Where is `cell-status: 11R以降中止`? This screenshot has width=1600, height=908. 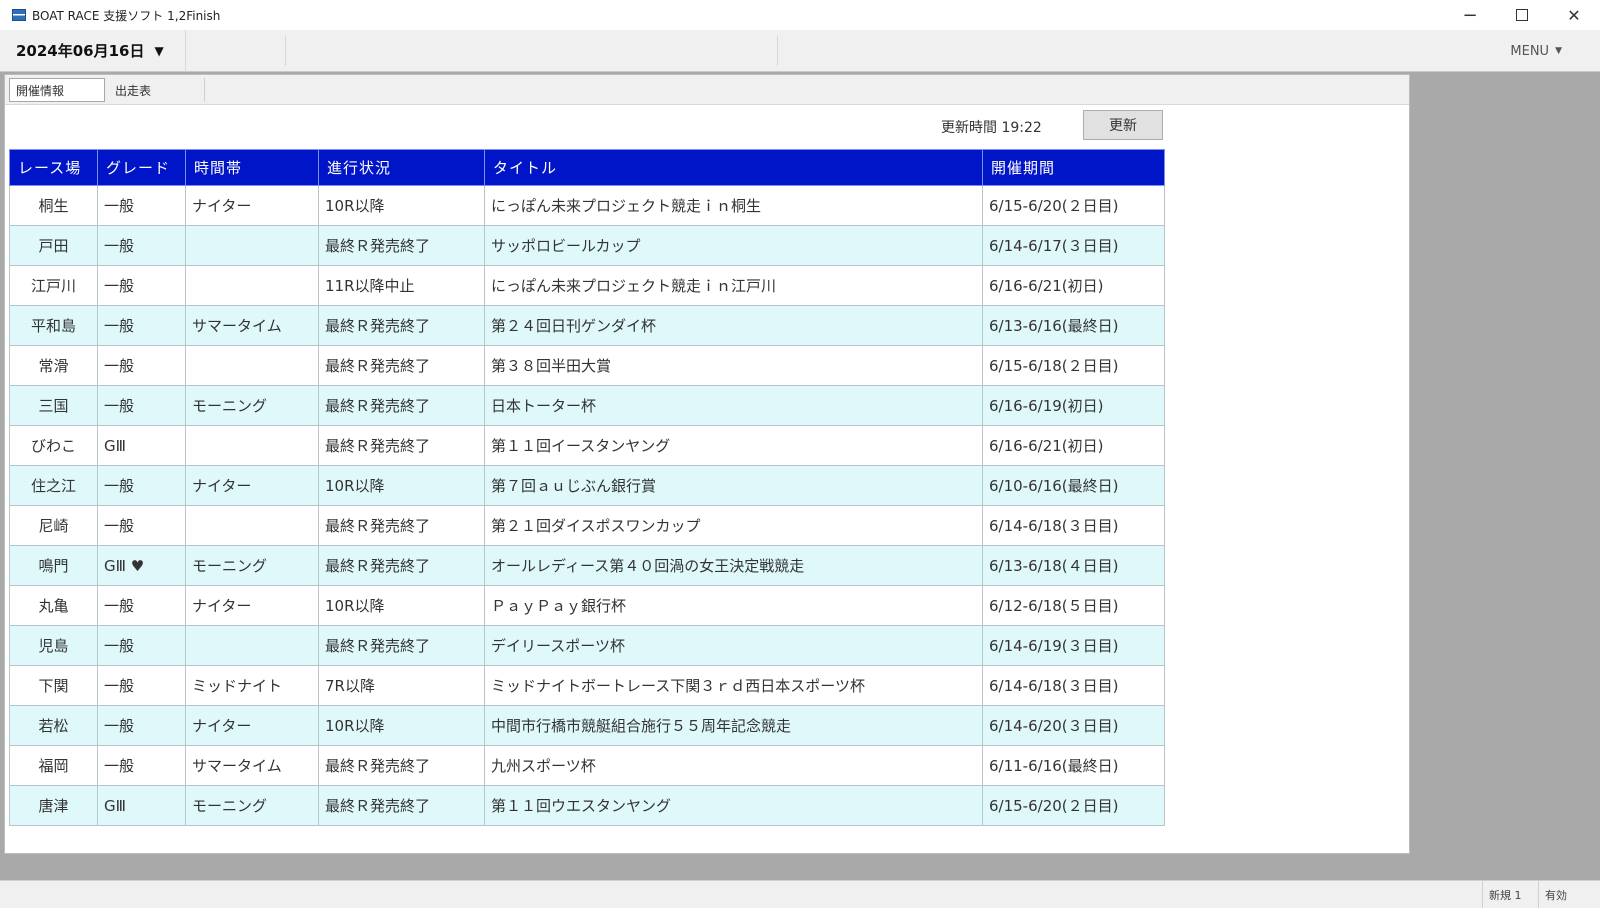
cell-status: 11R以降中止 is located at coordinates (401, 285).